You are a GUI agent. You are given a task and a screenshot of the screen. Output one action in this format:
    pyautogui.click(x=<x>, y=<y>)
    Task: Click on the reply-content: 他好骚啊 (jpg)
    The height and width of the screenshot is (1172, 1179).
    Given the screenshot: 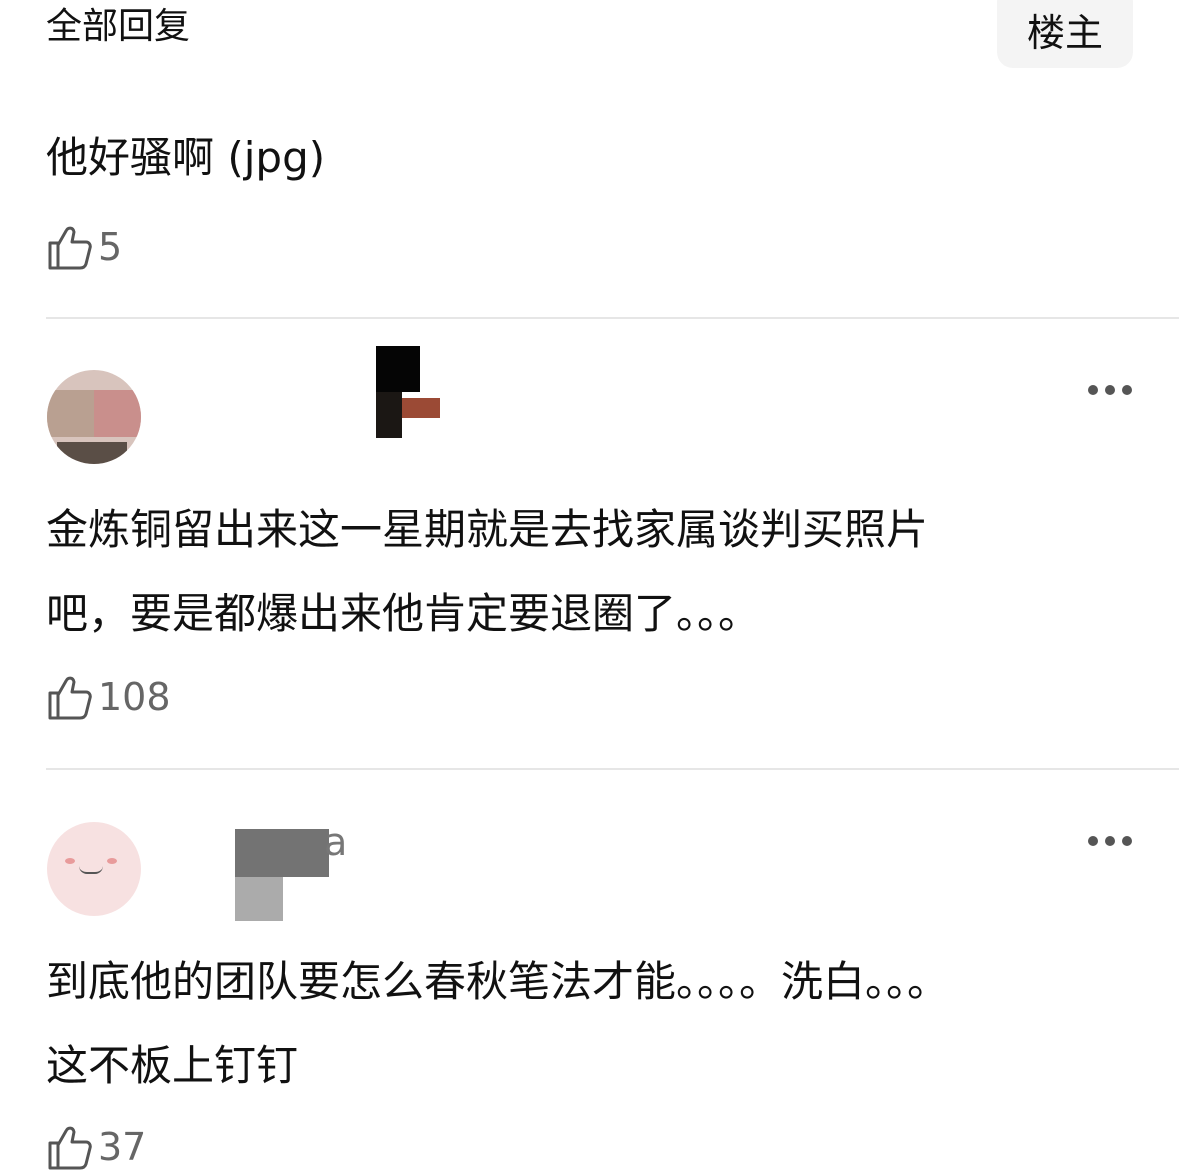 What is the action you would take?
    pyautogui.click(x=185, y=158)
    